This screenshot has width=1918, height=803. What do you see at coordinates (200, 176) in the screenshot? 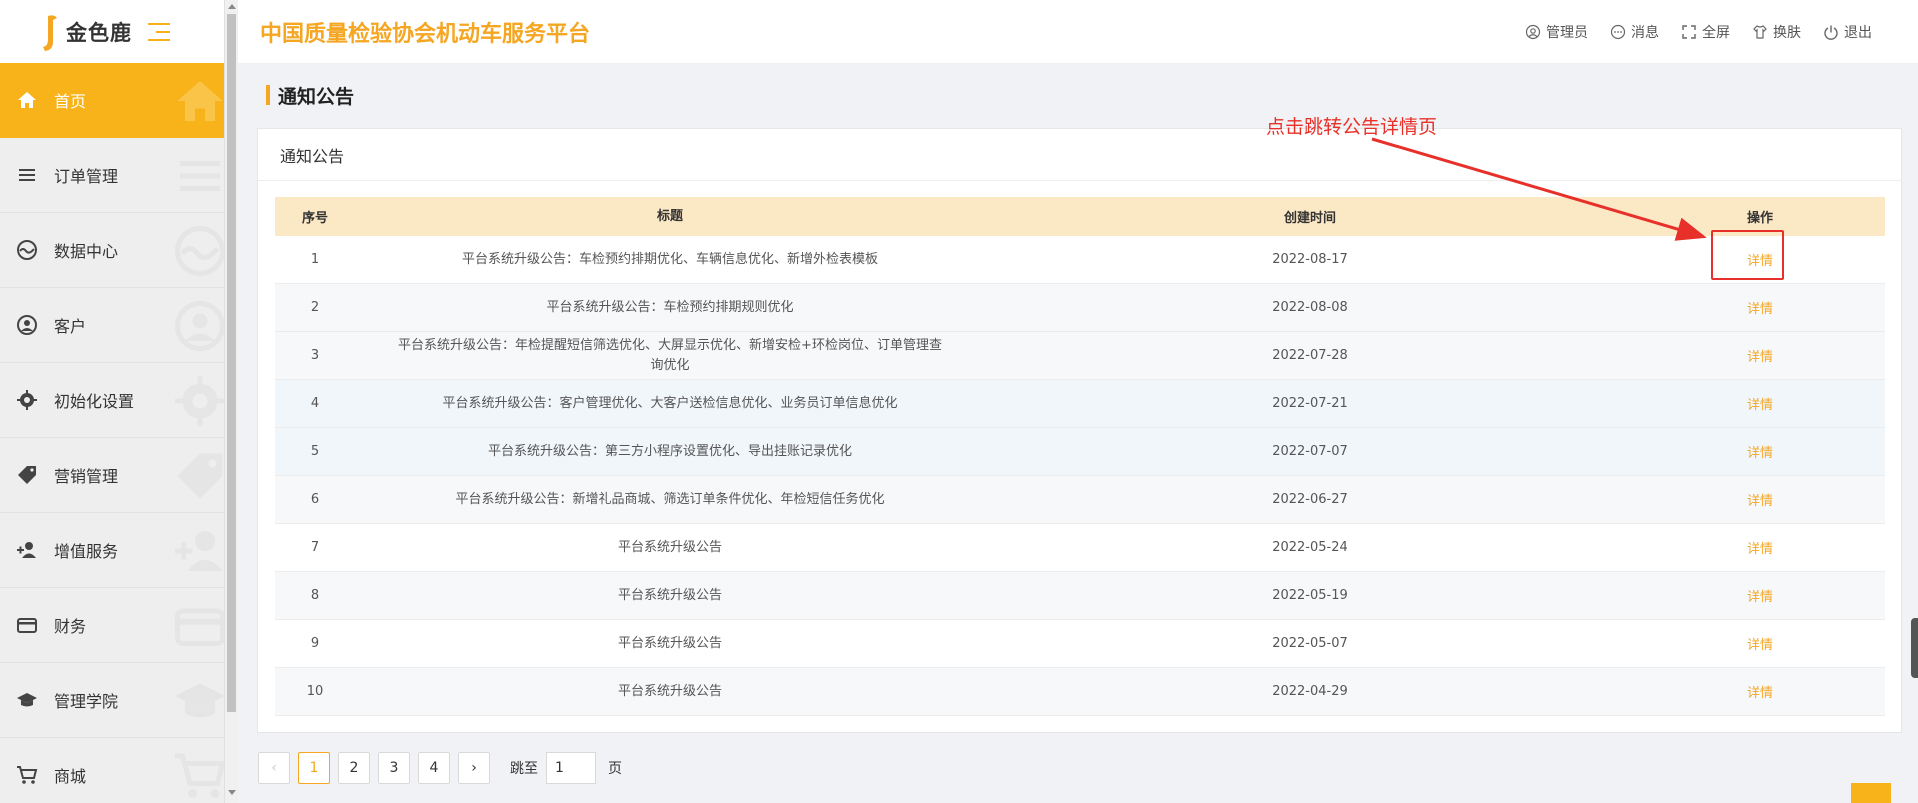
I see `list-watermark-icon` at bounding box center [200, 176].